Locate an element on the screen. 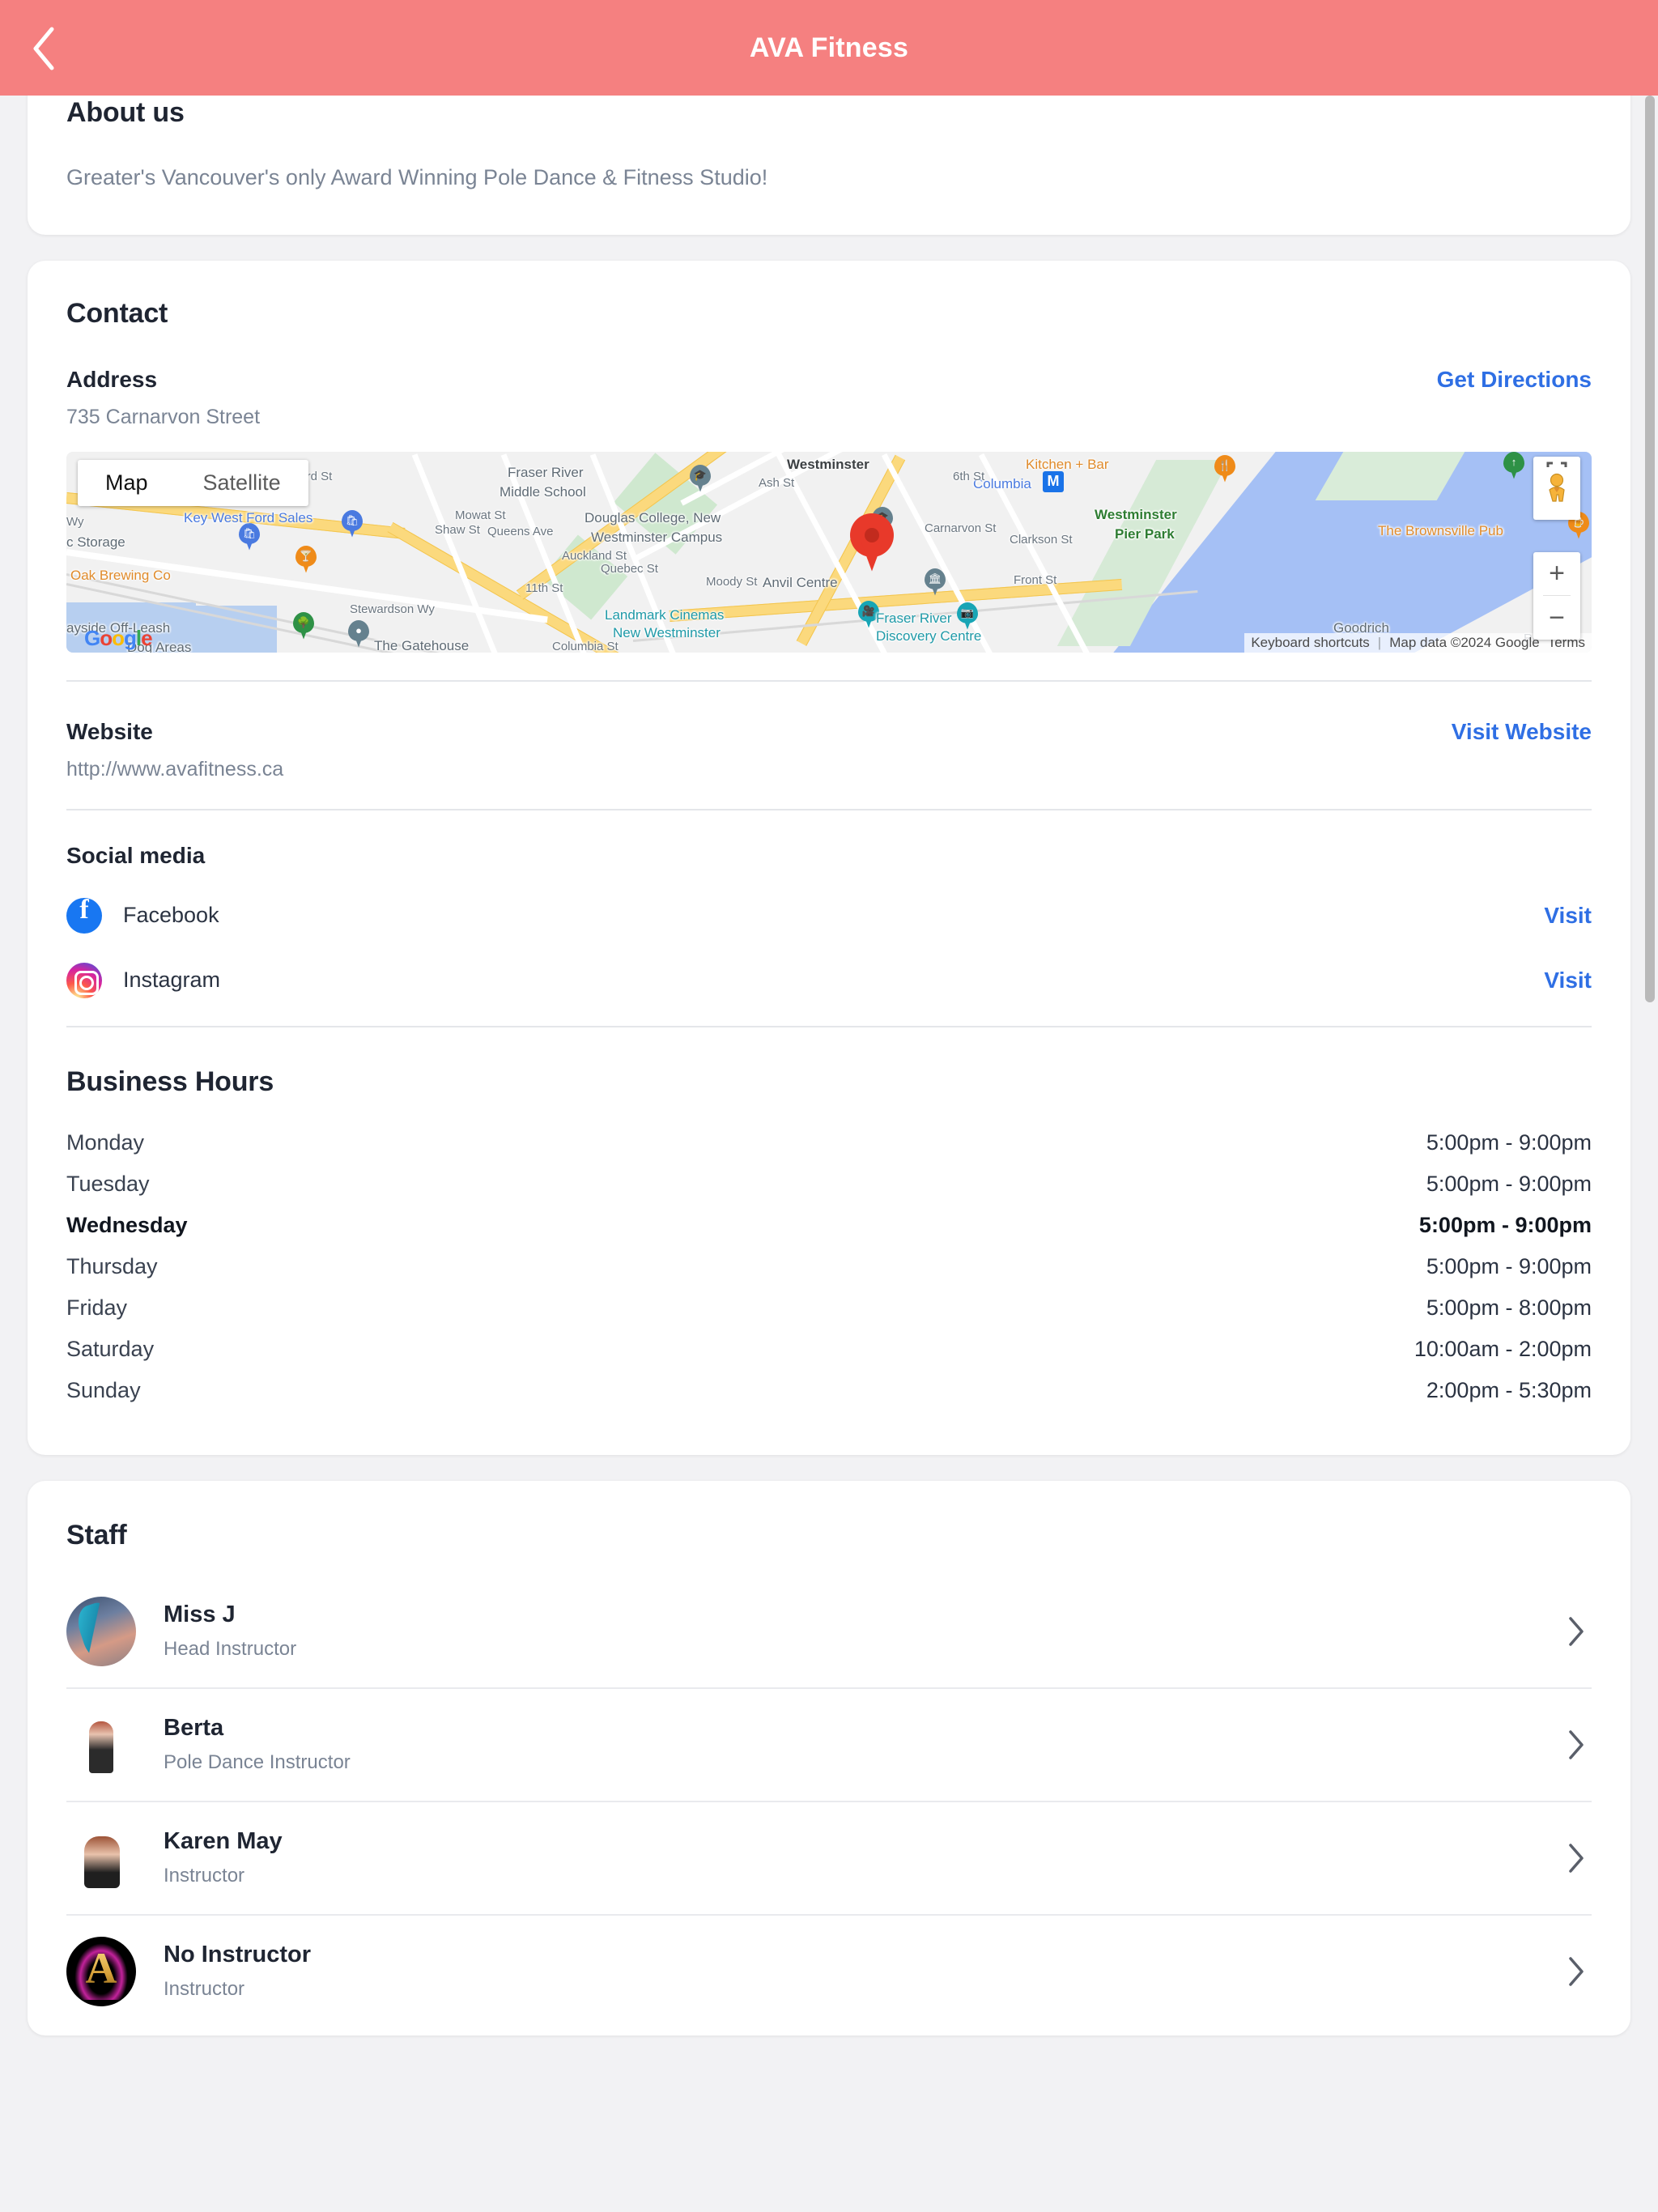  social-row-instagram: Instagram Visit is located at coordinates (829, 980).